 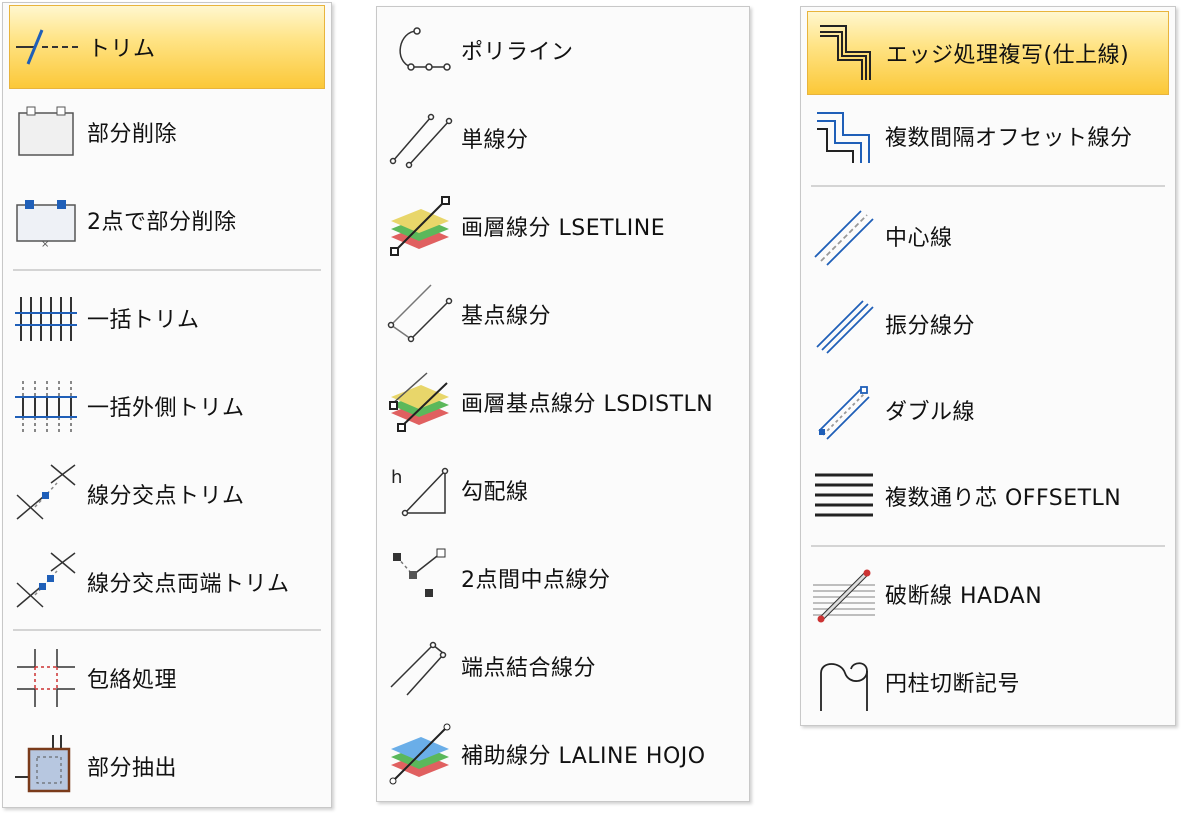 What do you see at coordinates (529, 668) in the screenshot?
I see `menu-item-label: 端点結合線分` at bounding box center [529, 668].